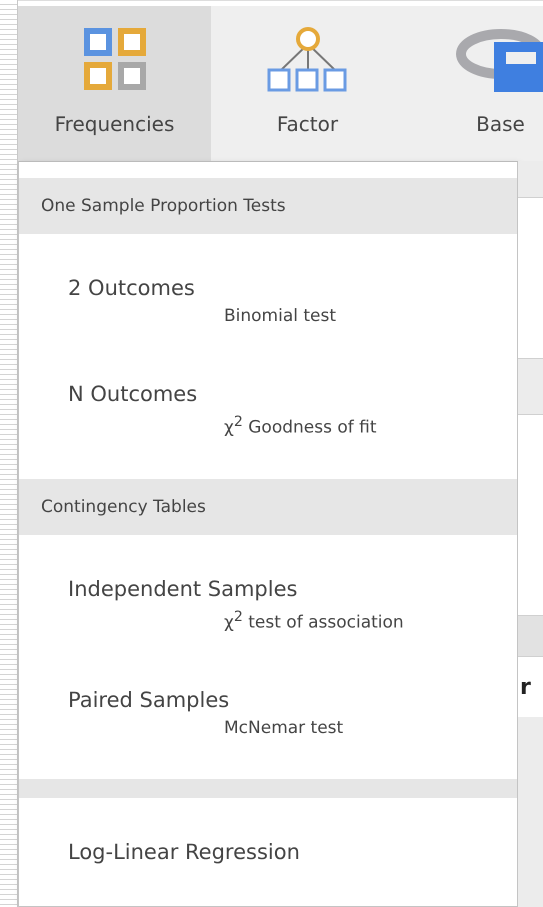 This screenshot has width=543, height=907. What do you see at coordinates (280, 316) in the screenshot?
I see `menu-item-subtitle: Binomial test` at bounding box center [280, 316].